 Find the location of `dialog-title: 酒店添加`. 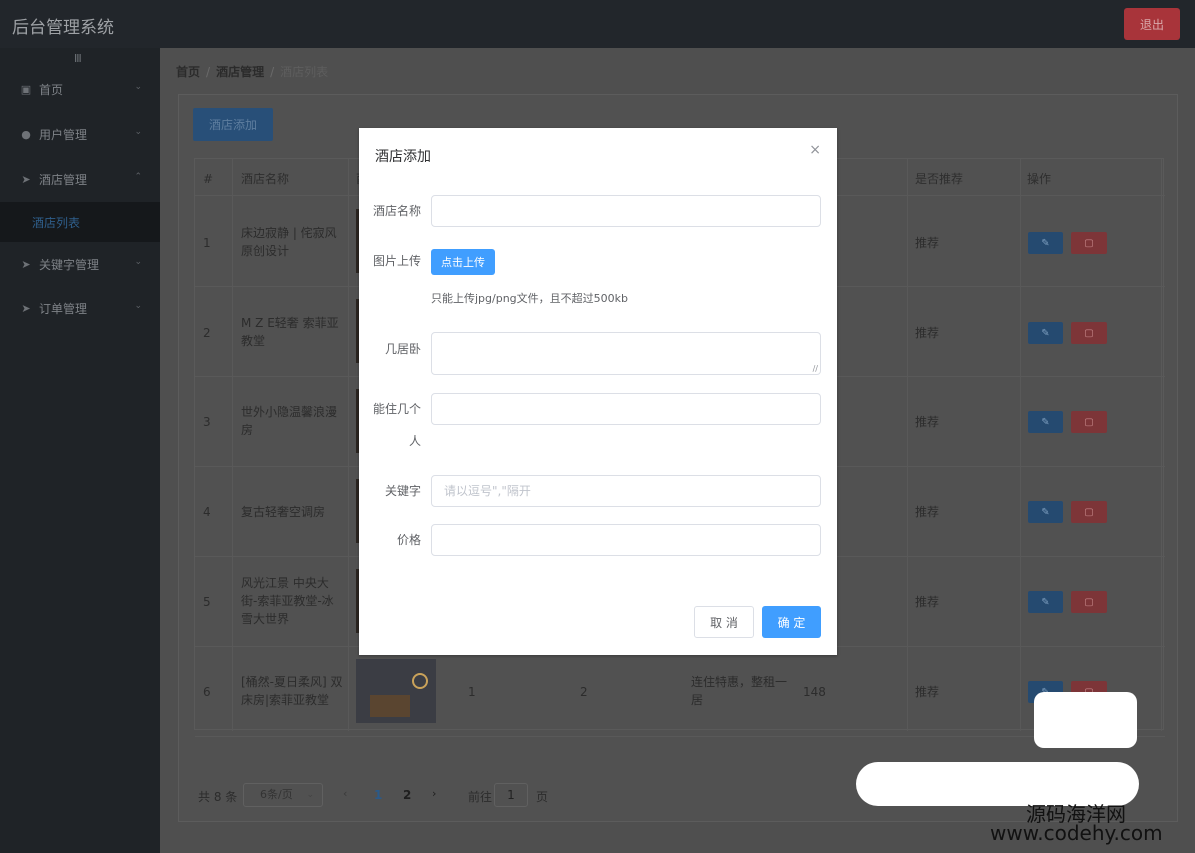

dialog-title: 酒店添加 is located at coordinates (403, 157).